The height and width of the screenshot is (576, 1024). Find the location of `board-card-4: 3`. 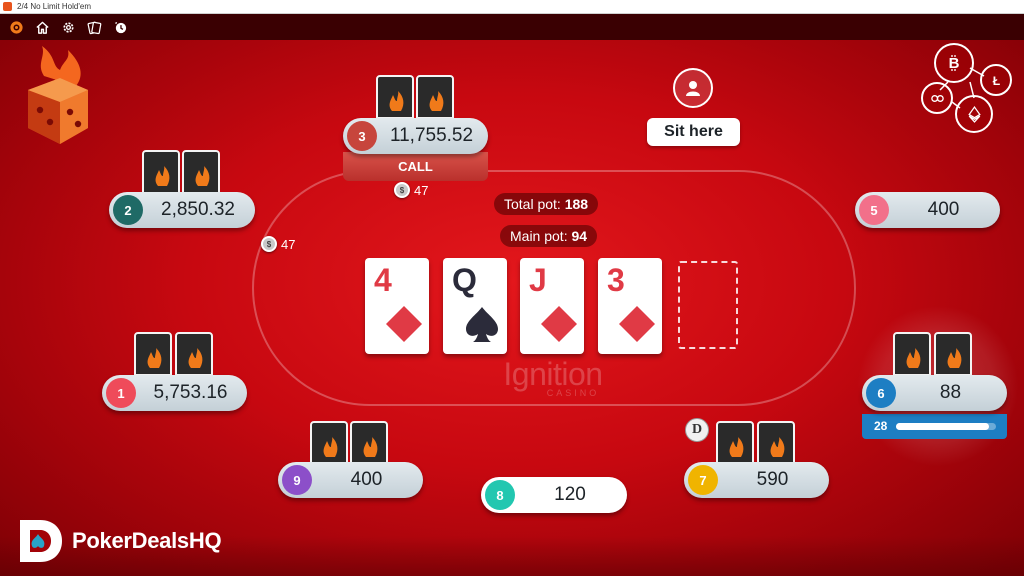

board-card-4: 3 is located at coordinates (630, 306).